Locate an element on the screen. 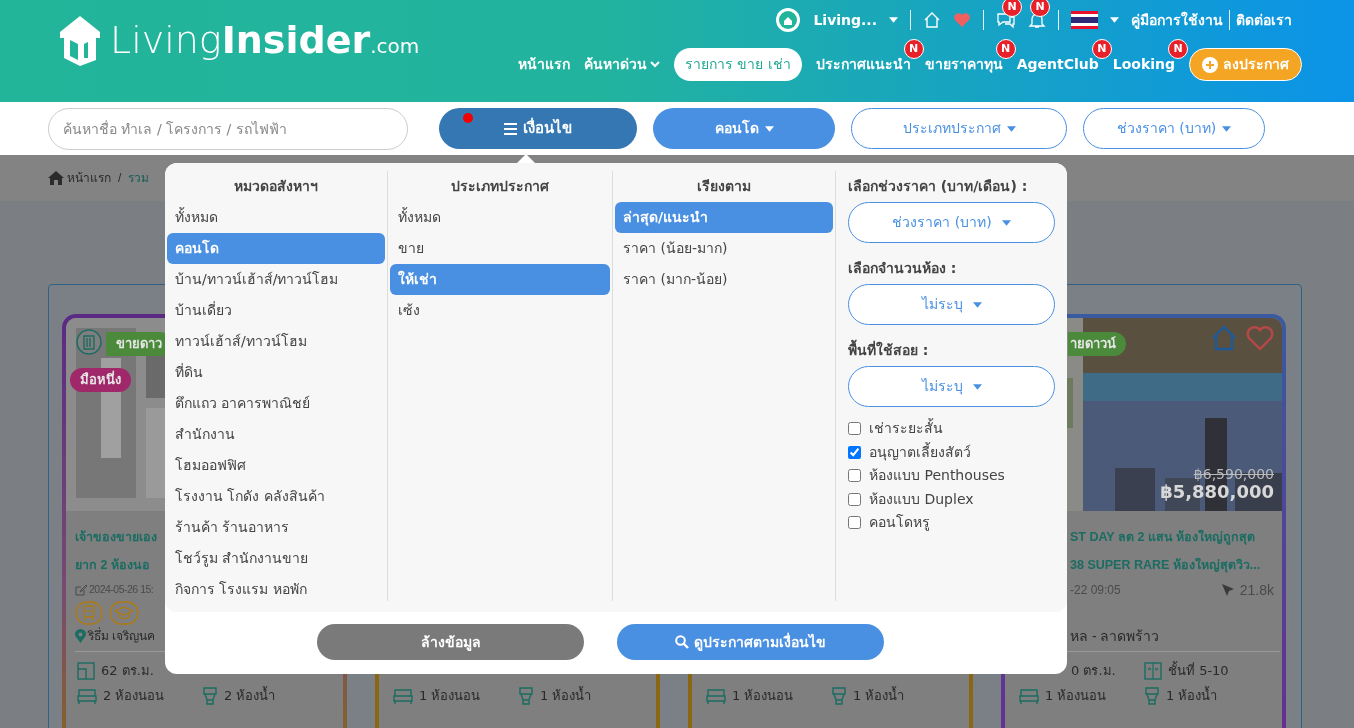  checkbox-label: ห้องแบบ Duplex is located at coordinates (921, 499).